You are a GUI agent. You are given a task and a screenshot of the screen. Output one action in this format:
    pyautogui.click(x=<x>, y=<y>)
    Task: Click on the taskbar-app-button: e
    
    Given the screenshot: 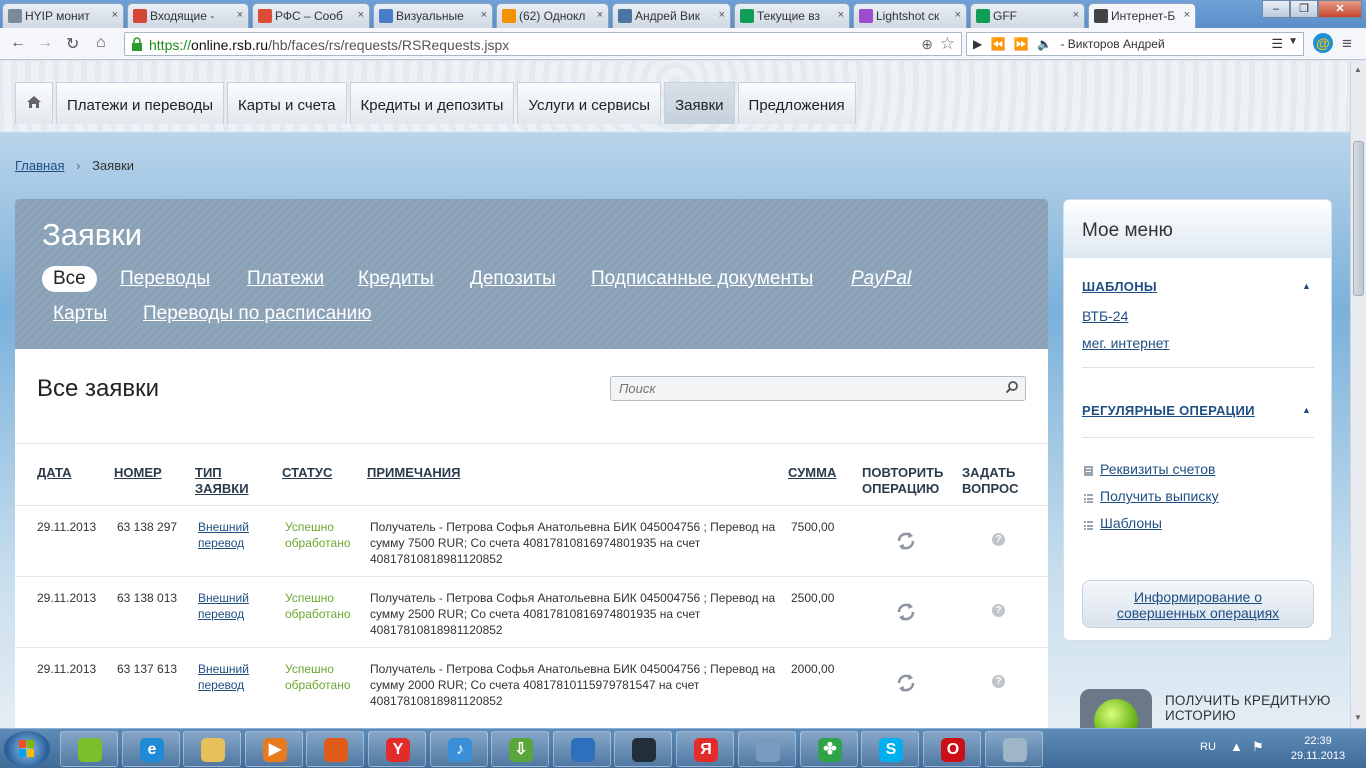 What is the action you would take?
    pyautogui.click(x=151, y=749)
    